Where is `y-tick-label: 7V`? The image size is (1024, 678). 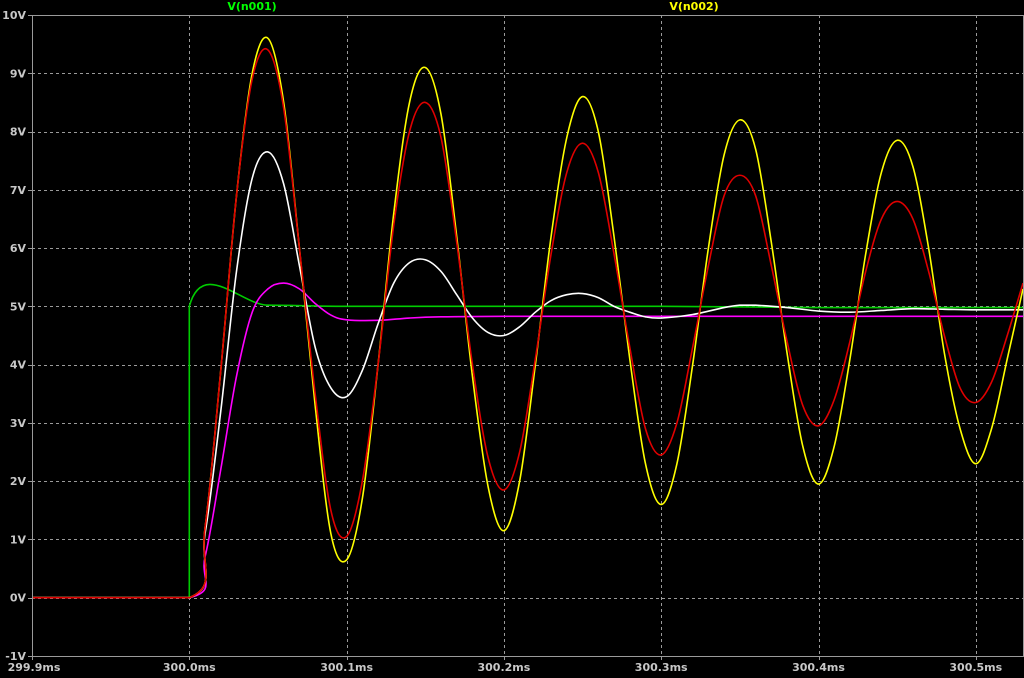 y-tick-label: 7V is located at coordinates (18, 190).